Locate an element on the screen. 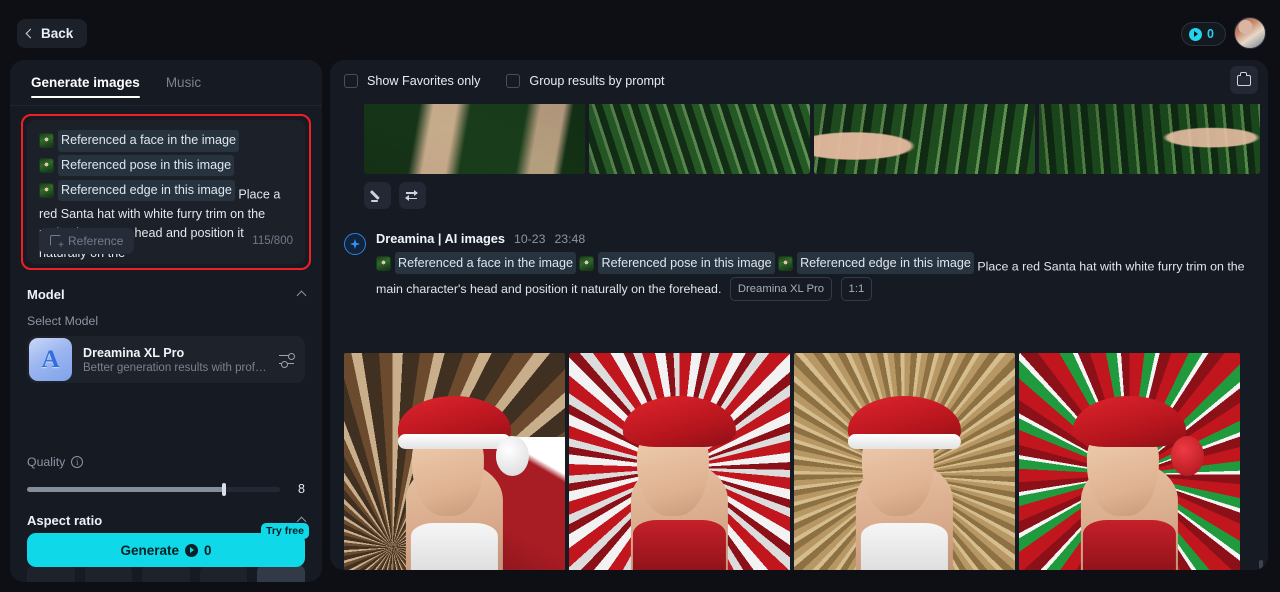  add-reference-button: Reference is located at coordinates (87, 241).